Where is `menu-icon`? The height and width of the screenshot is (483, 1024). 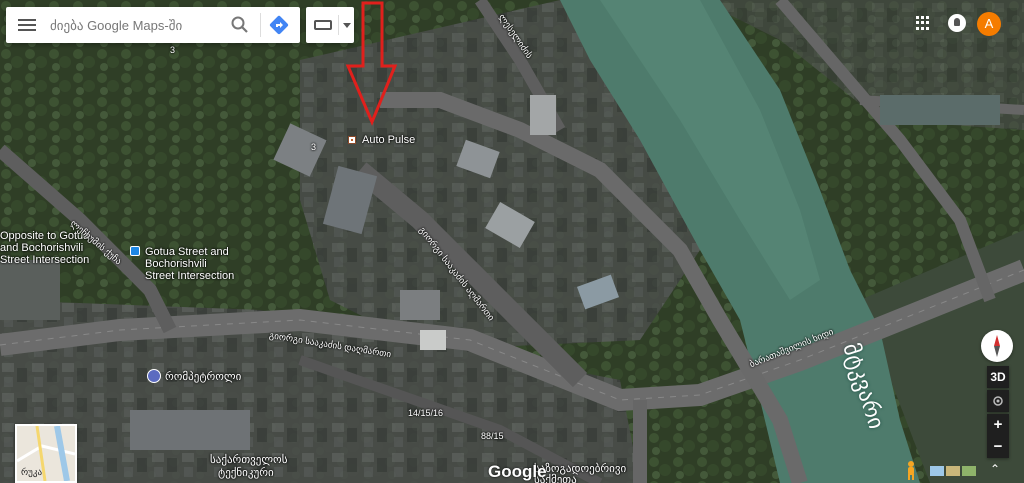 menu-icon is located at coordinates (27, 25).